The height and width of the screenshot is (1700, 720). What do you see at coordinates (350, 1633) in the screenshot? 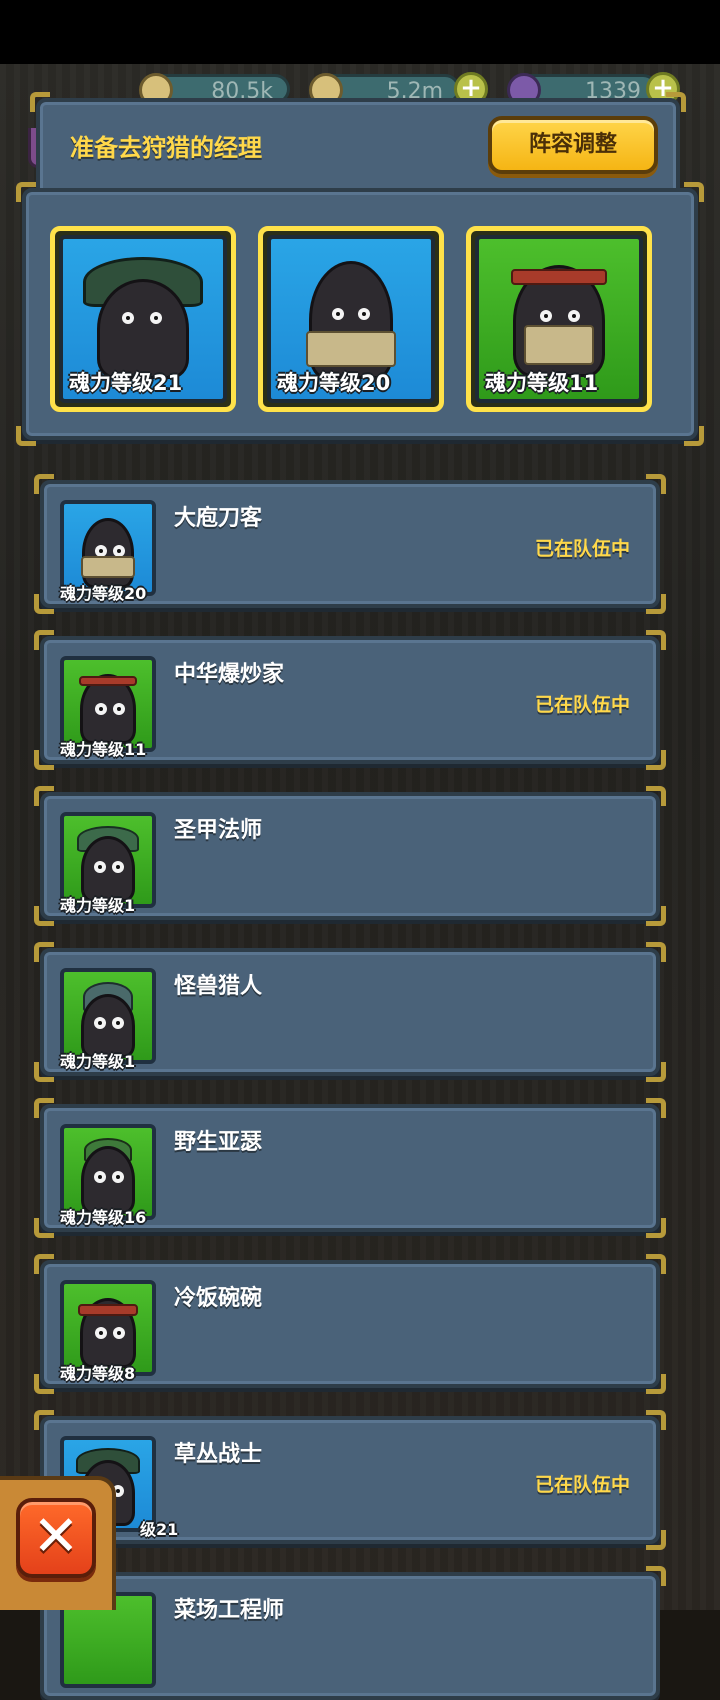
I see `roster-item: 菜场工程师` at bounding box center [350, 1633].